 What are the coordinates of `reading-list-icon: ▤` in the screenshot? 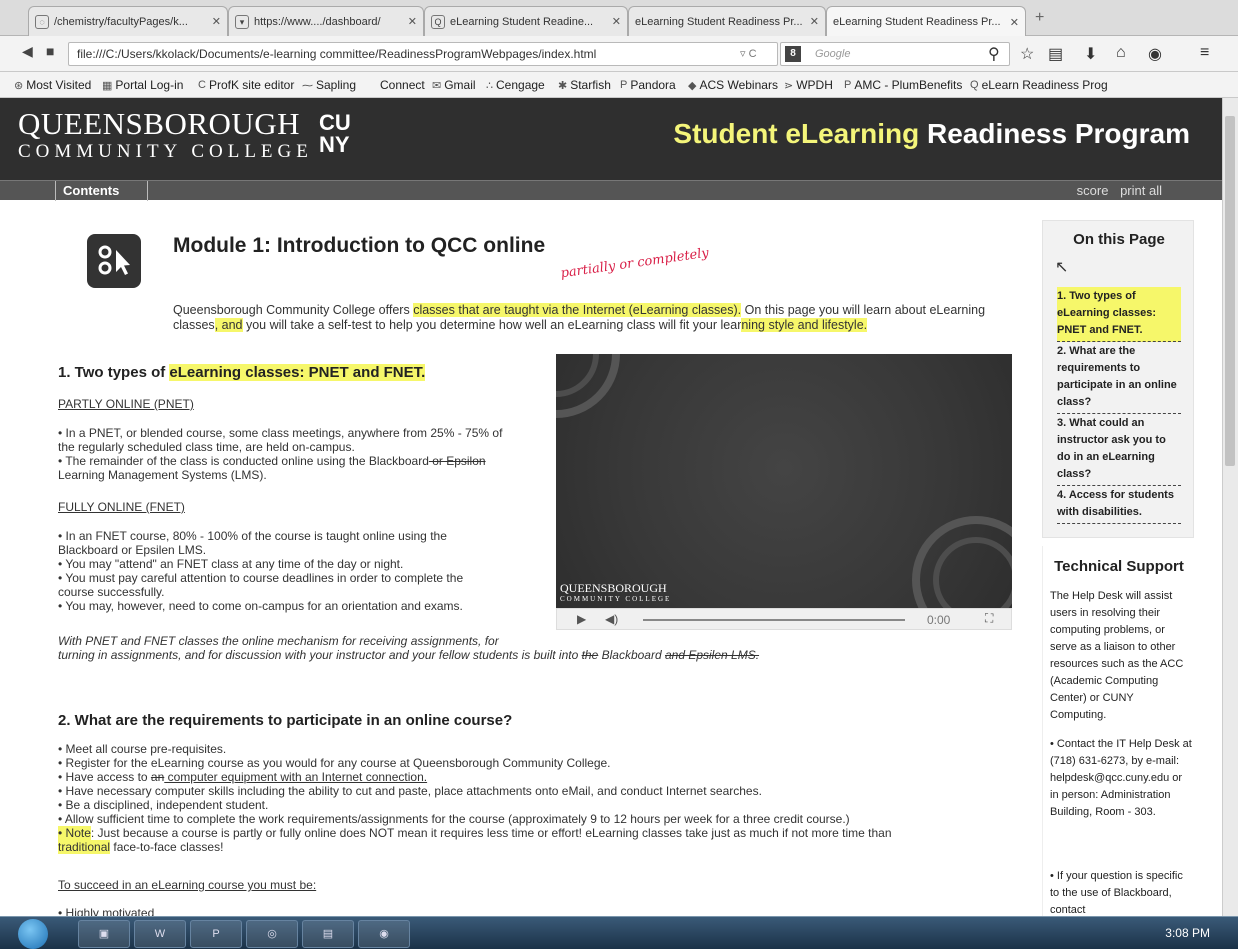 It's located at (1055, 54).